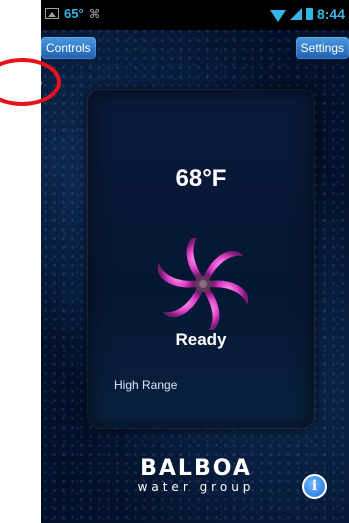 The width and height of the screenshot is (349, 523). I want to click on info-button: i, so click(314, 486).